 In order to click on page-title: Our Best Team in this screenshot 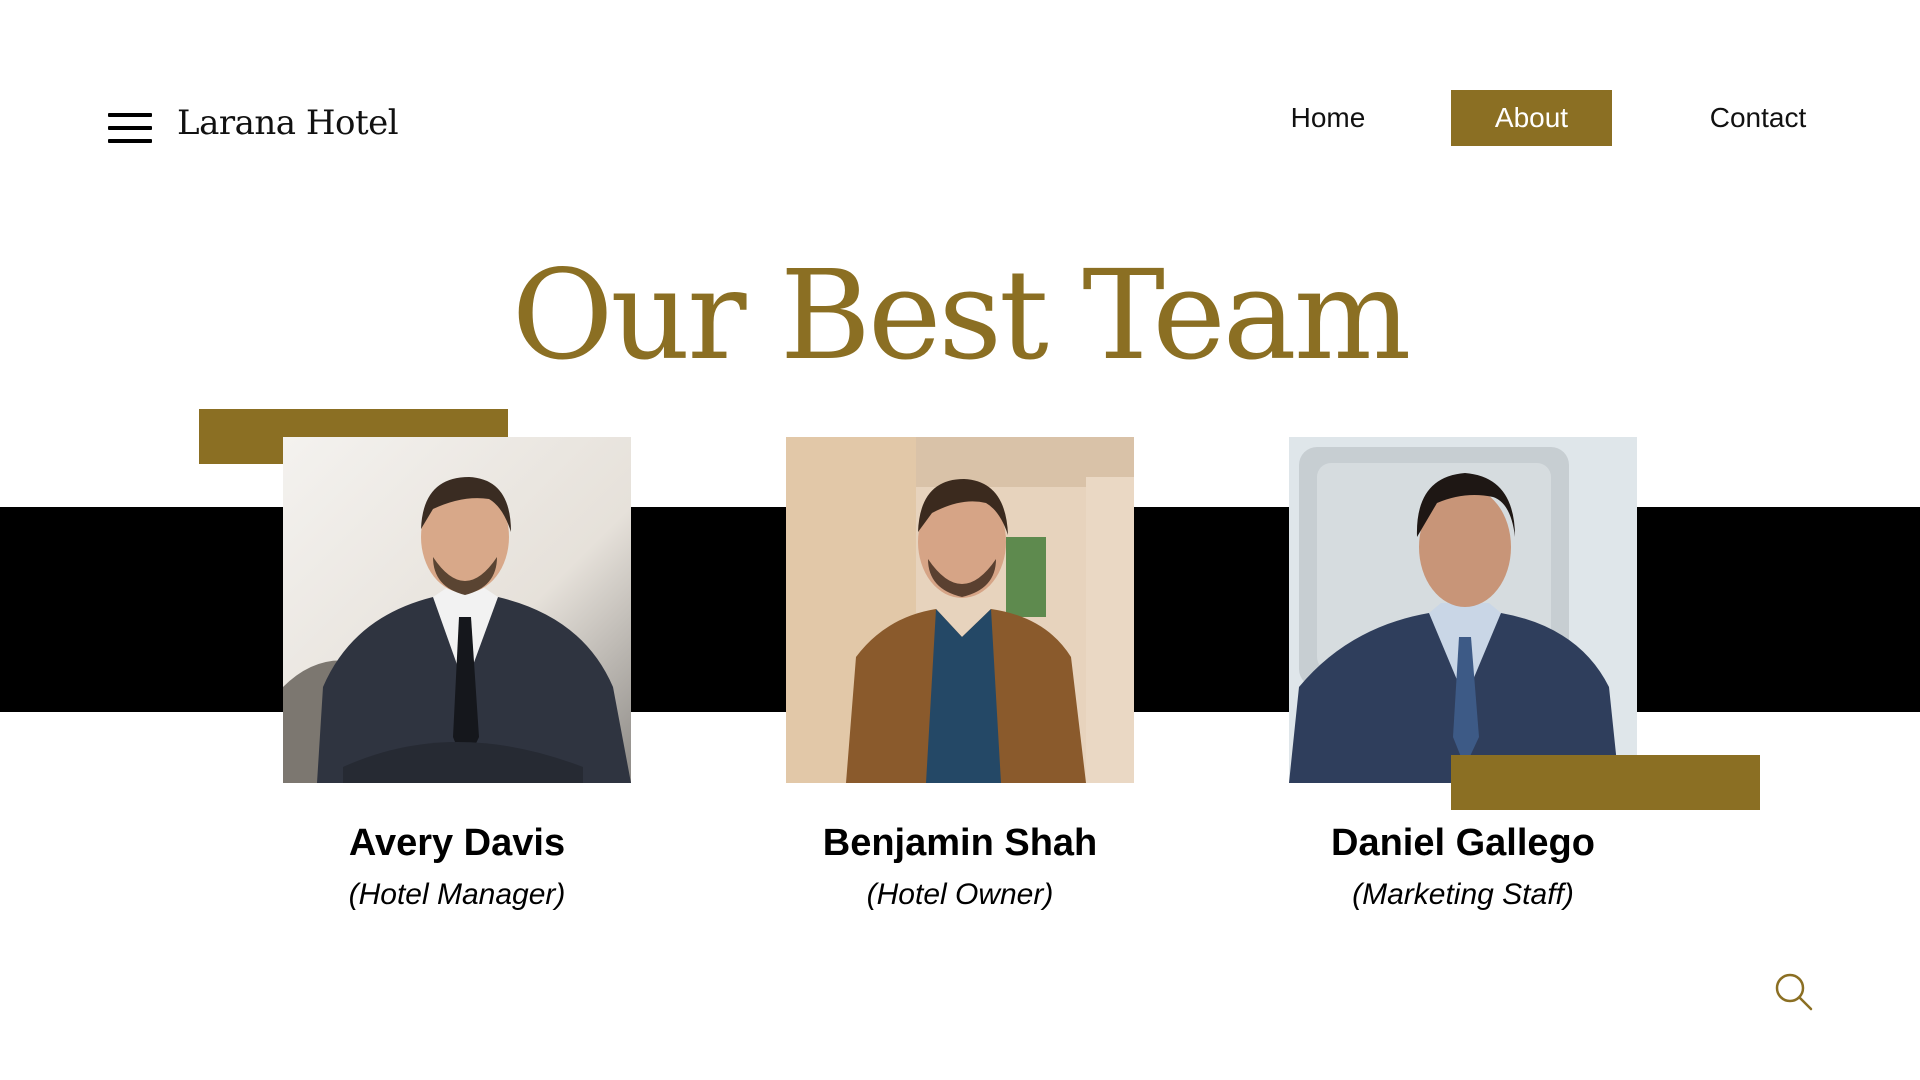, I will do `click(961, 316)`.